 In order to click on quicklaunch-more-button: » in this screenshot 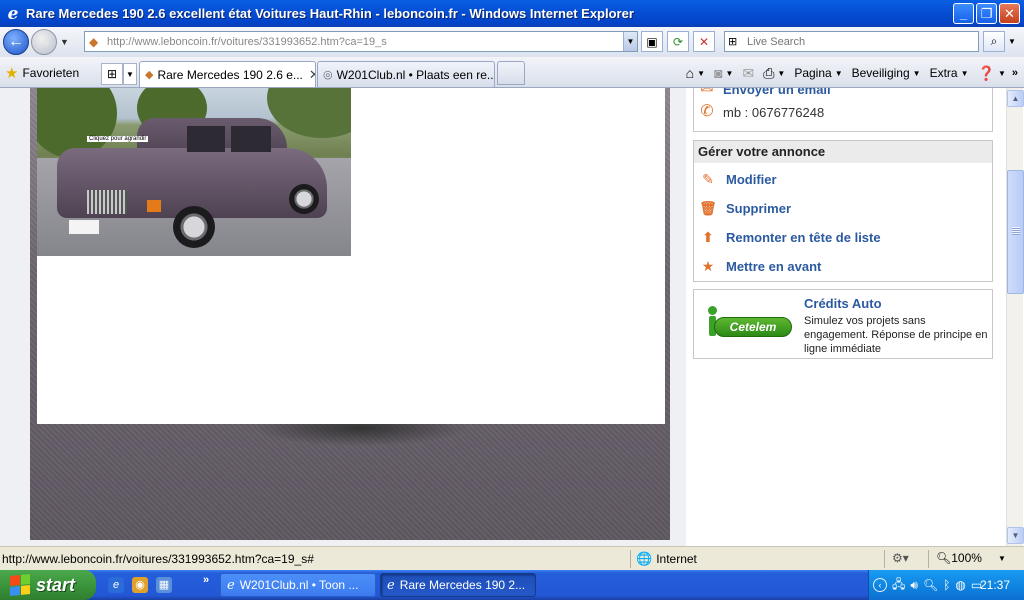, I will do `click(206, 580)`.